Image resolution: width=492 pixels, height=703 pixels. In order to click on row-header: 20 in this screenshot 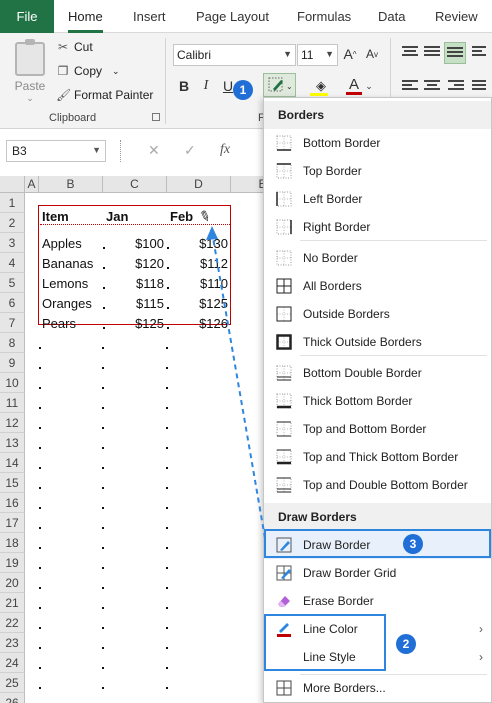, I will do `click(12, 583)`.